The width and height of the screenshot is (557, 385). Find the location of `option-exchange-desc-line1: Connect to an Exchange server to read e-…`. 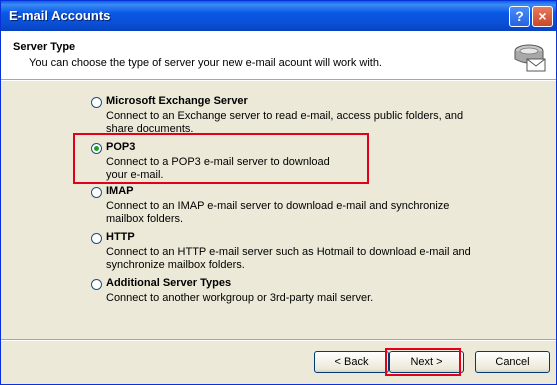

option-exchange-desc-line1: Connect to an Exchange server to read e-… is located at coordinates (285, 116).